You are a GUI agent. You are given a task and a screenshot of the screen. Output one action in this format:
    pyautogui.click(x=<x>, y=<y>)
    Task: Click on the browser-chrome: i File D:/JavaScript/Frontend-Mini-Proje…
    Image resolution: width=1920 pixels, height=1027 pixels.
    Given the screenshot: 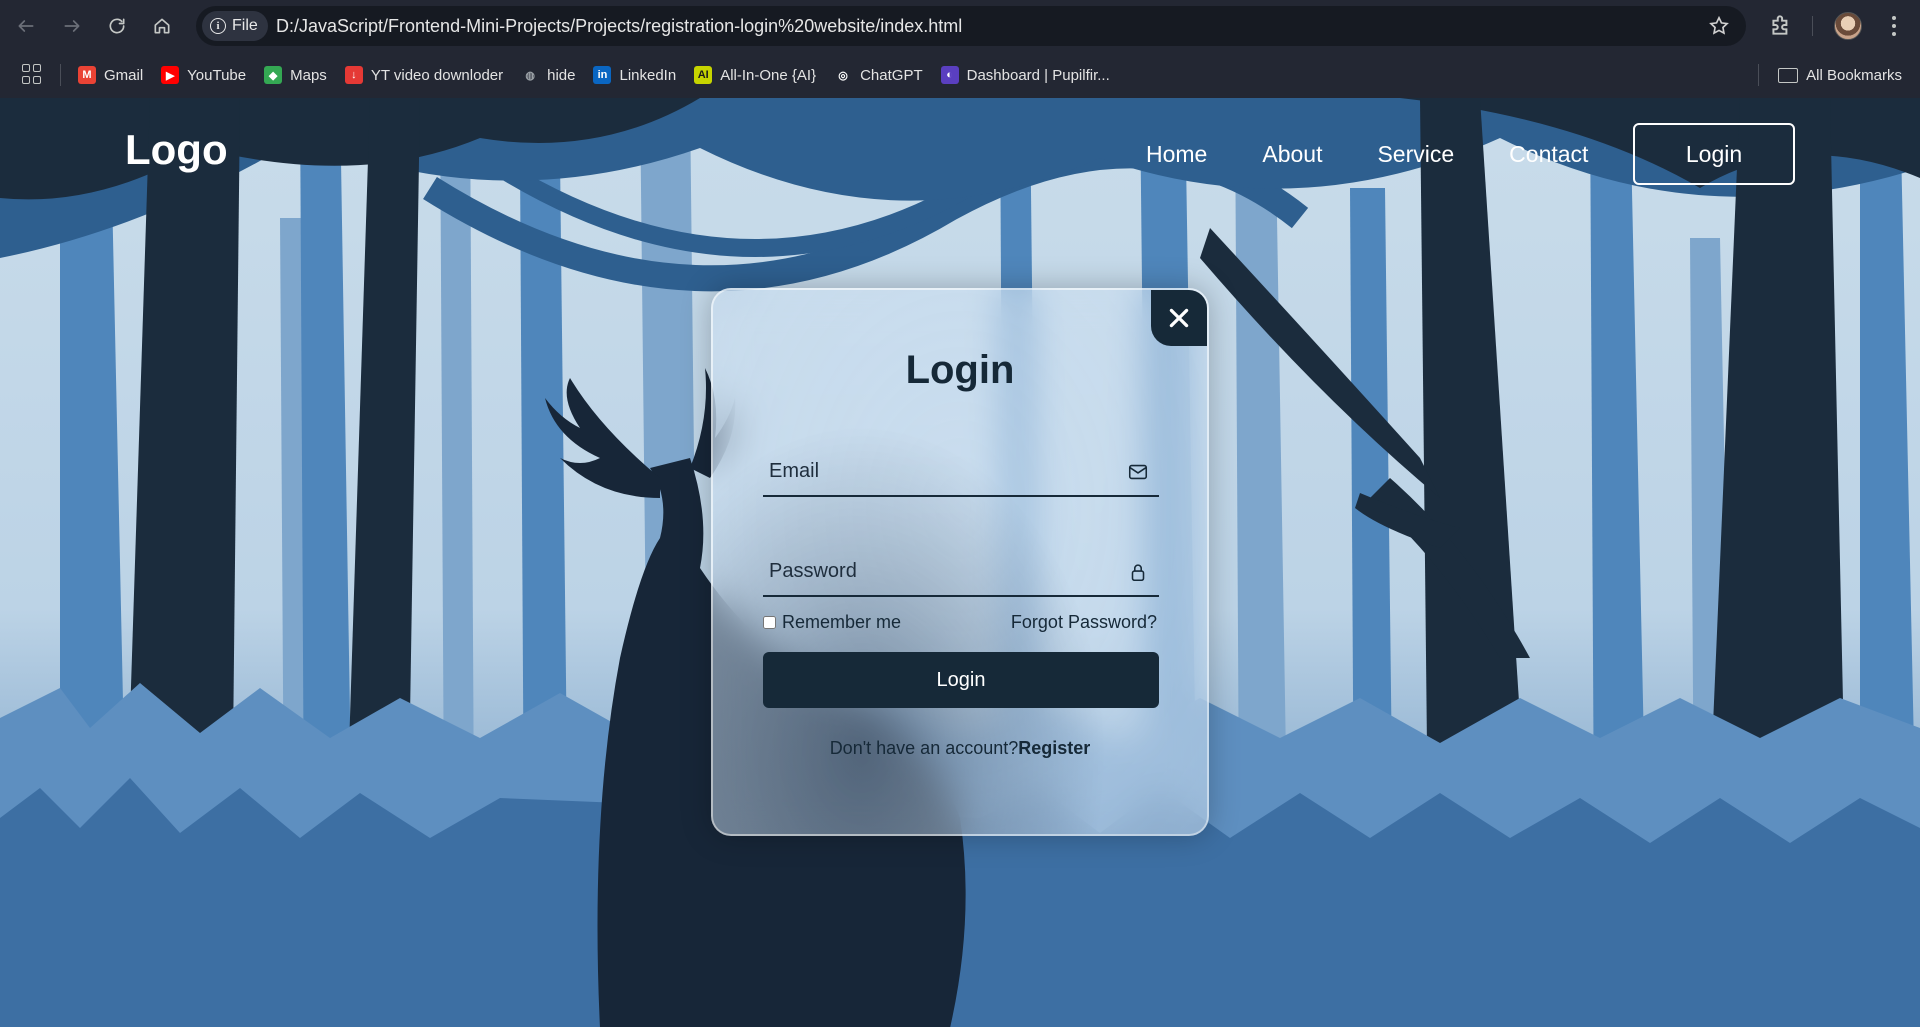 What is the action you would take?
    pyautogui.click(x=960, y=49)
    